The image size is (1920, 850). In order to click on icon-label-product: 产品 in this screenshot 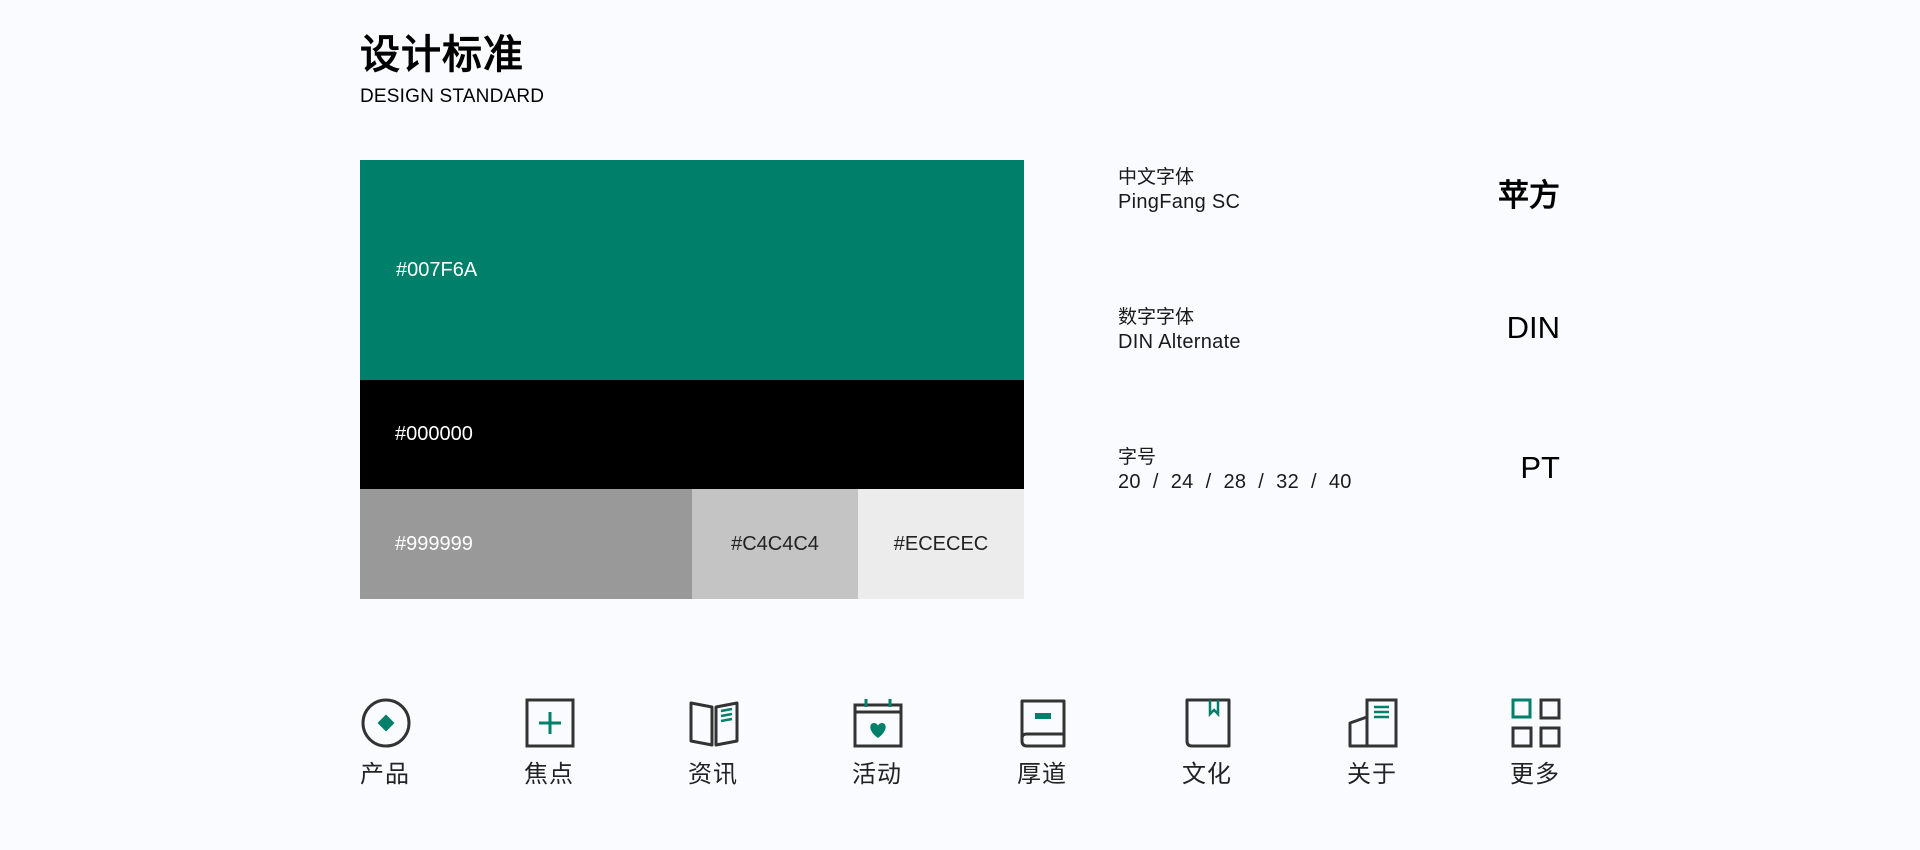, I will do `click(385, 774)`.